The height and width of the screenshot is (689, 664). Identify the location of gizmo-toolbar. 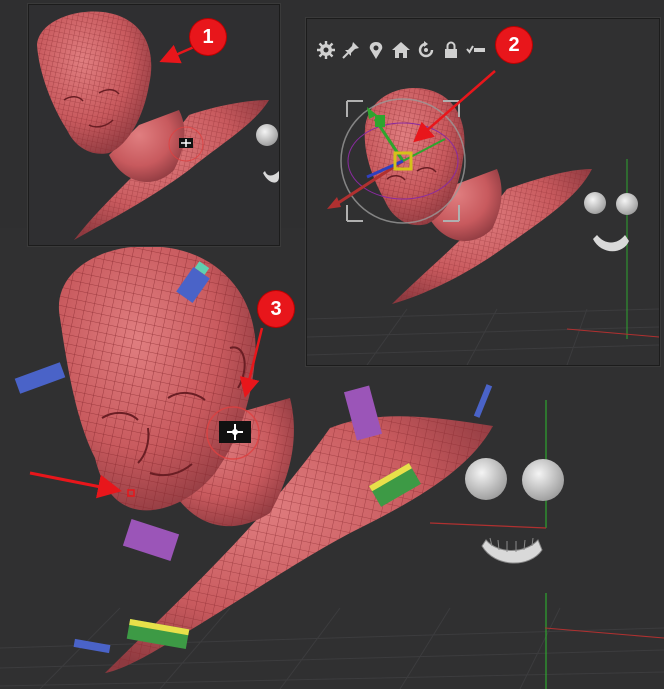
(401, 50).